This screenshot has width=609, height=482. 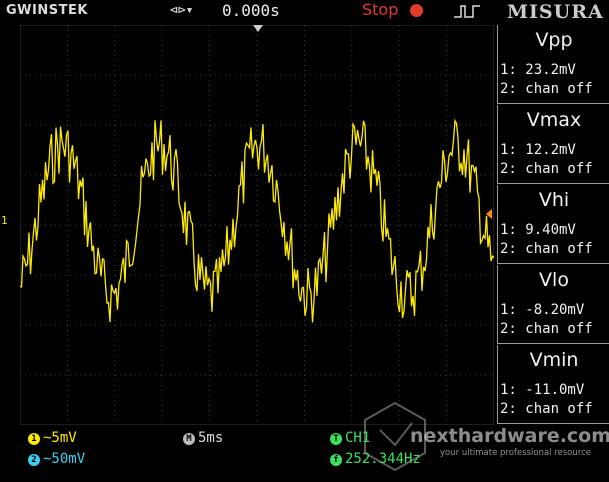 What do you see at coordinates (538, 70) in the screenshot?
I see `measurement-ch1-value: 1: 23.2mV` at bounding box center [538, 70].